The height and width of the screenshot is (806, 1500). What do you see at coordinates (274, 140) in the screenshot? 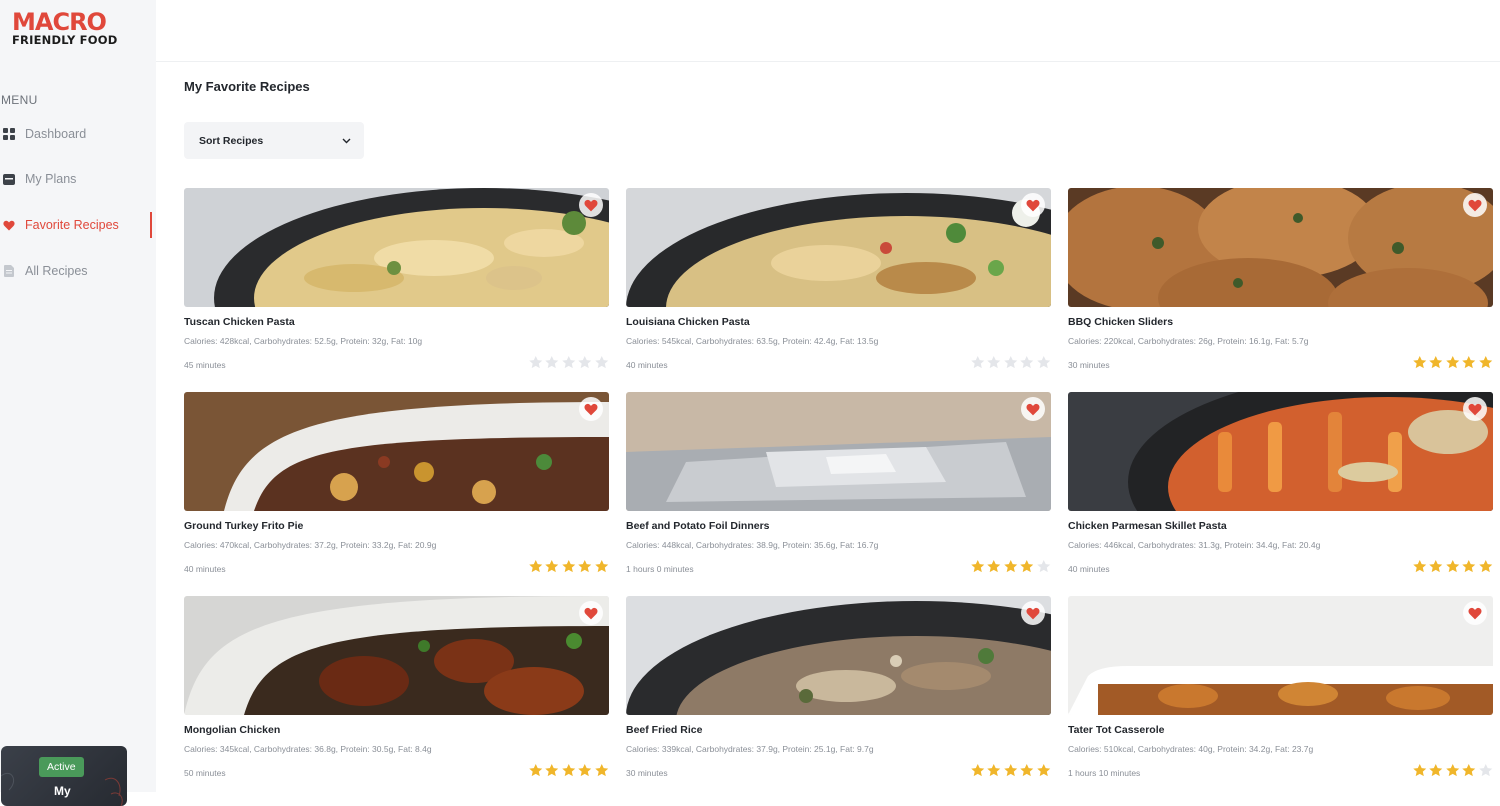
I see `sort-recipes-dropdown: Sort Recipes` at bounding box center [274, 140].